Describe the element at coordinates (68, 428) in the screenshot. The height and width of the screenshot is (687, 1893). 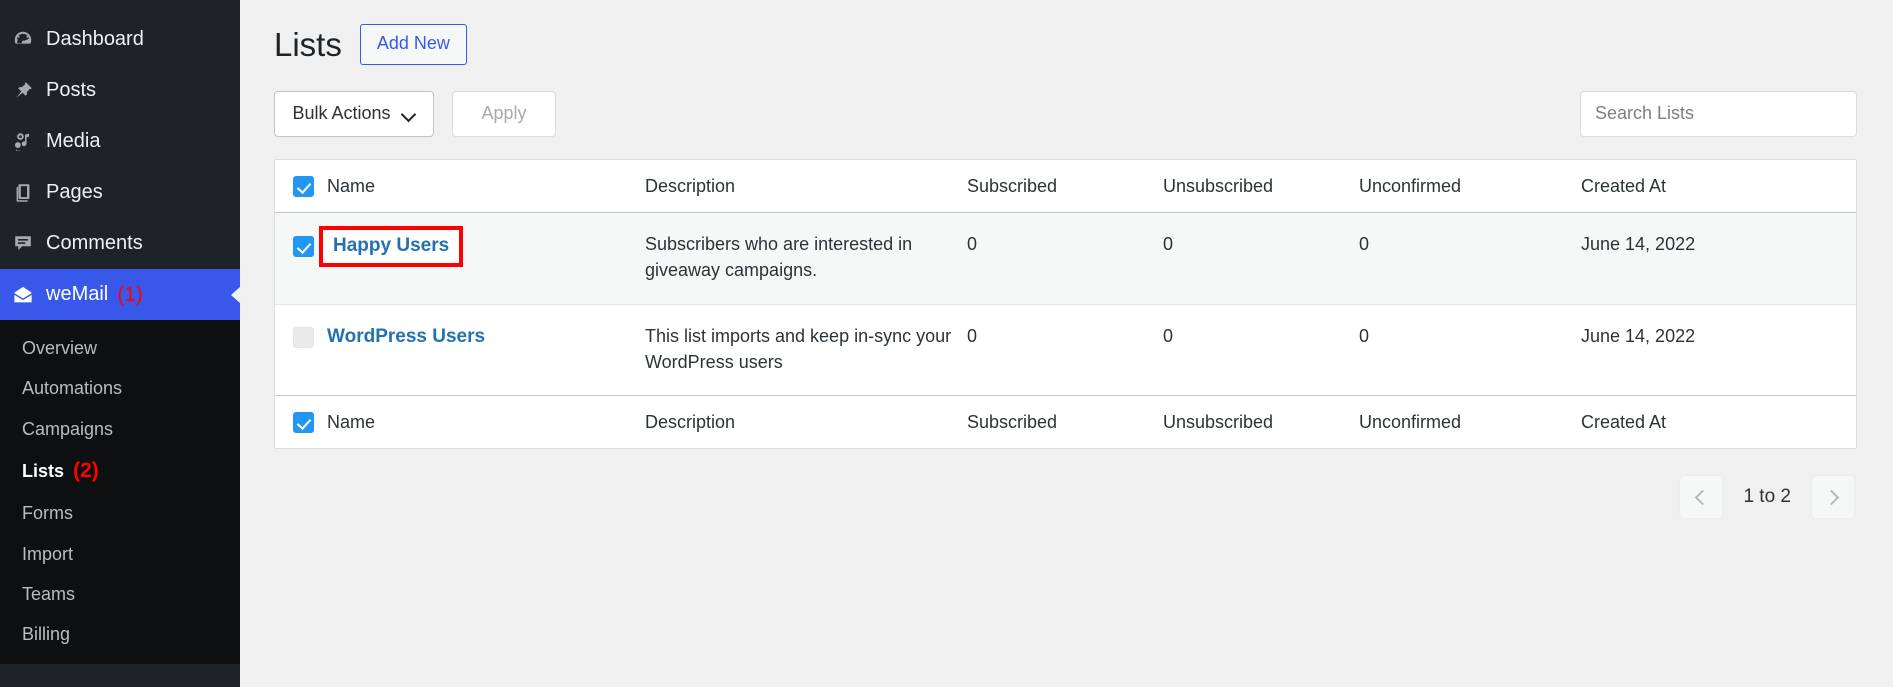
I see `submenu-label: Campaigns` at that location.